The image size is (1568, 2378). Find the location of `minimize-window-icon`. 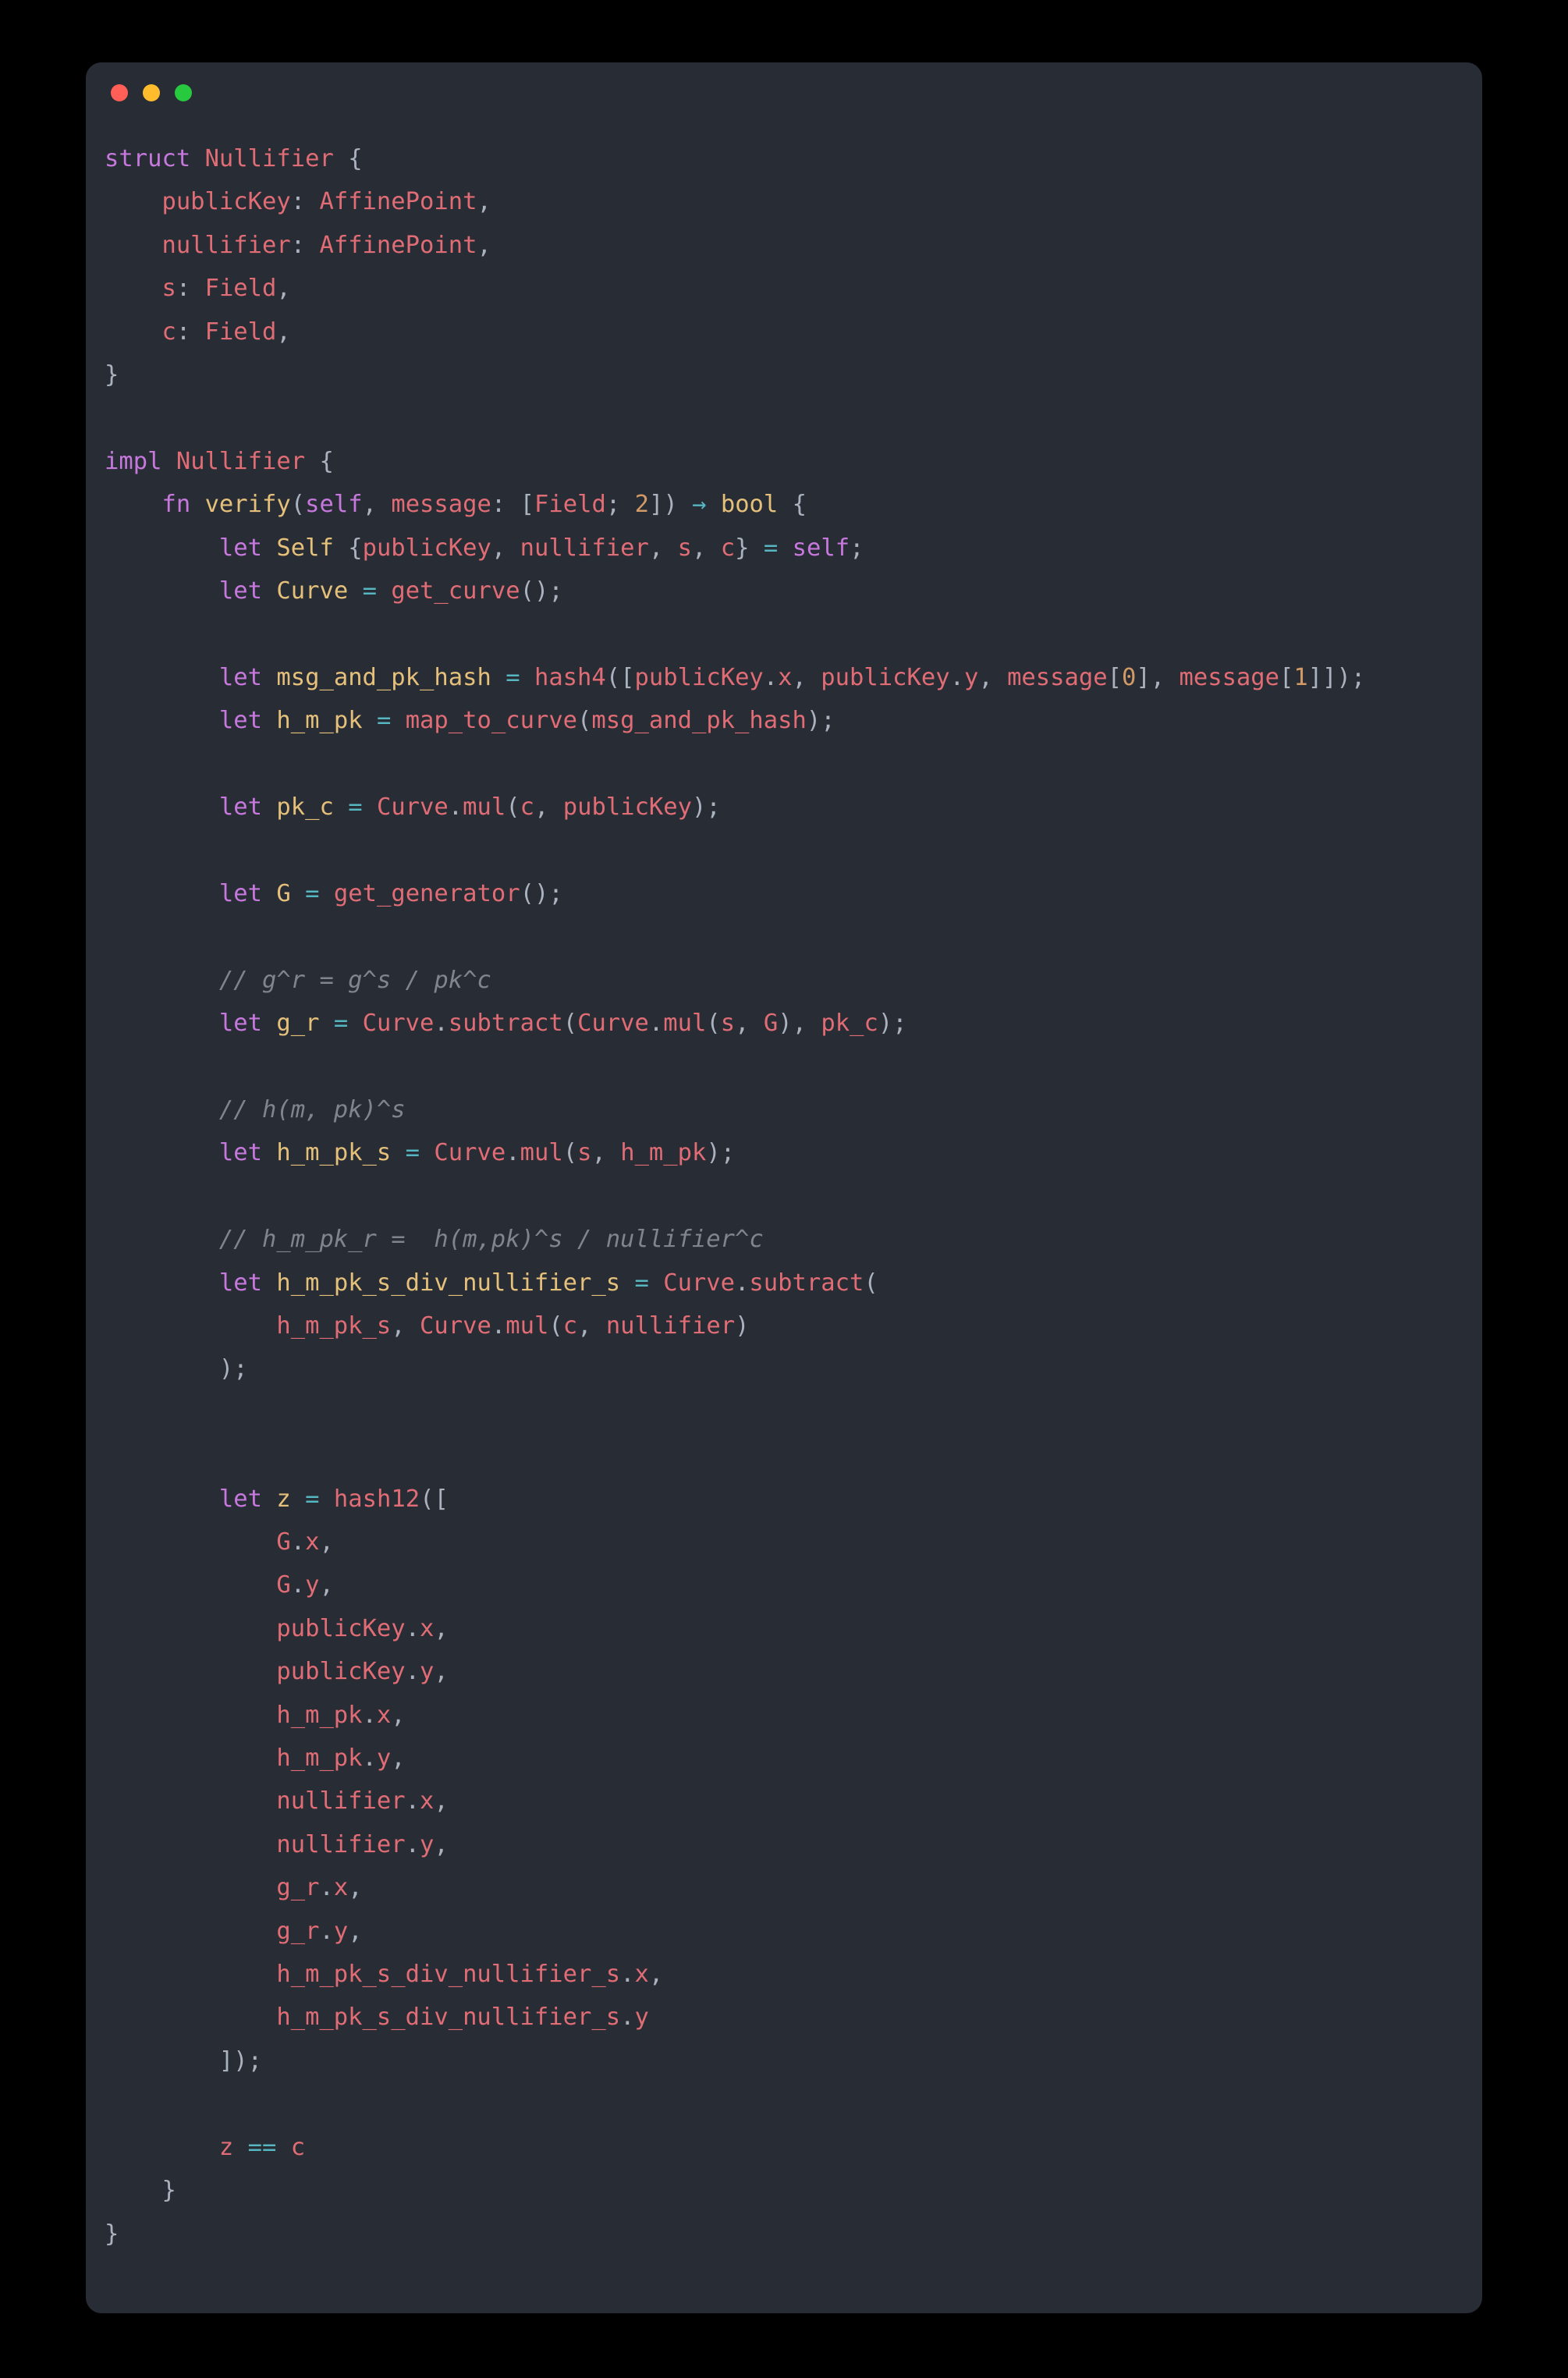

minimize-window-icon is located at coordinates (151, 92).